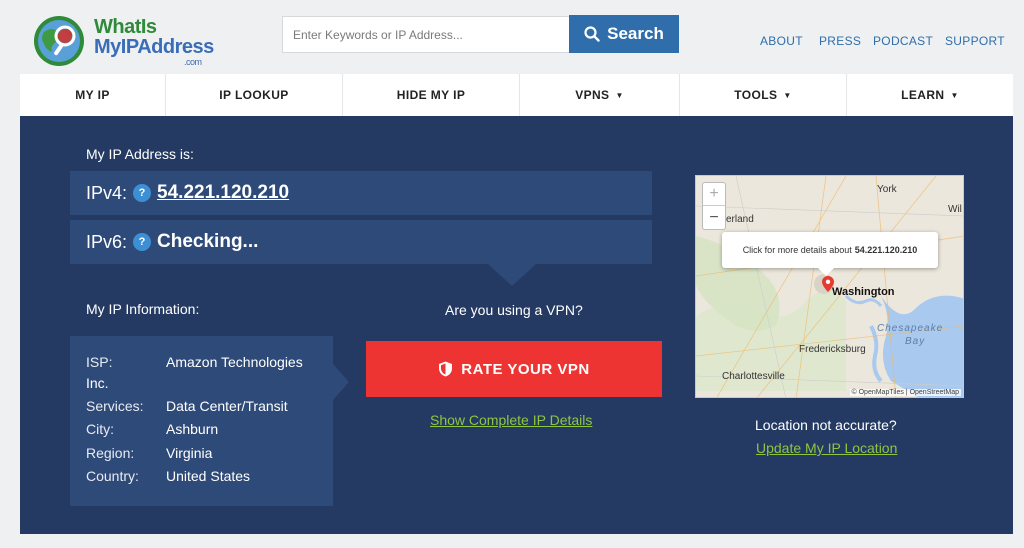 The image size is (1024, 548). Describe the element at coordinates (840, 41) in the screenshot. I see `press-link: PRESS` at that location.